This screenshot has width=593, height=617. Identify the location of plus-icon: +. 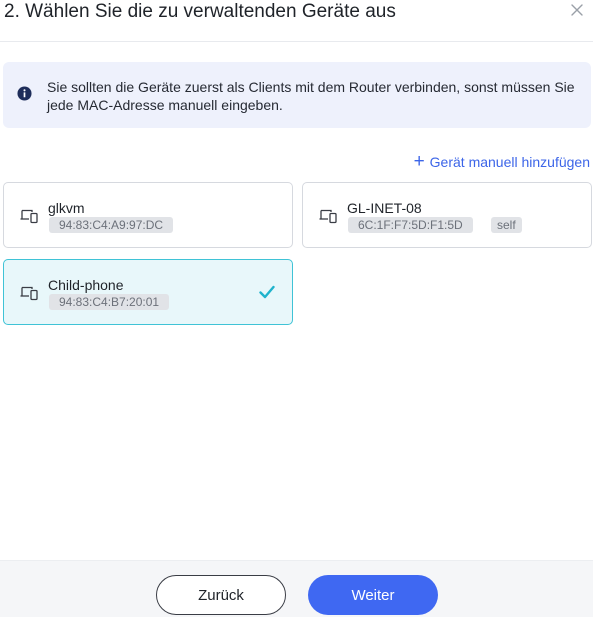
(419, 161).